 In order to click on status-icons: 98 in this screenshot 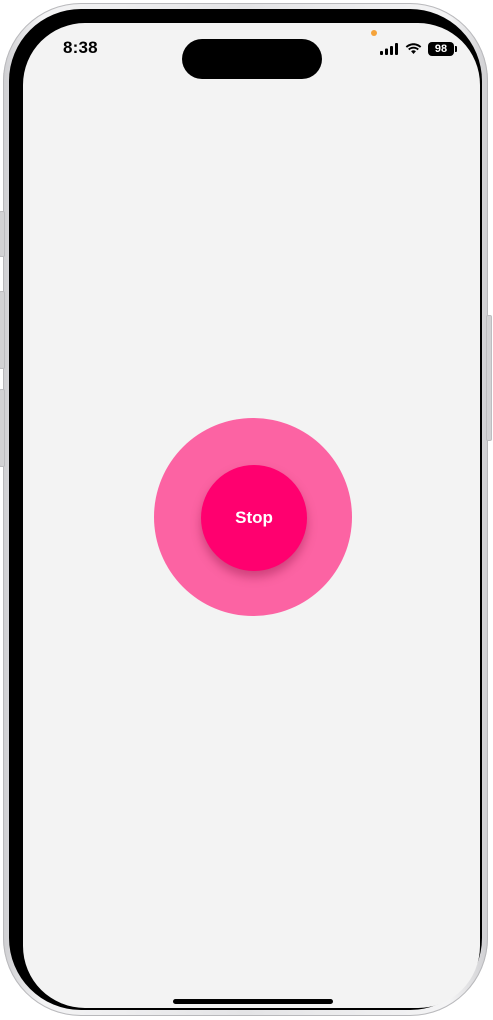, I will do `click(418, 49)`.